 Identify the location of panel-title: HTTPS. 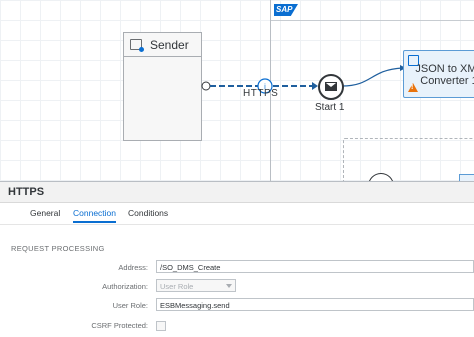
(26, 192).